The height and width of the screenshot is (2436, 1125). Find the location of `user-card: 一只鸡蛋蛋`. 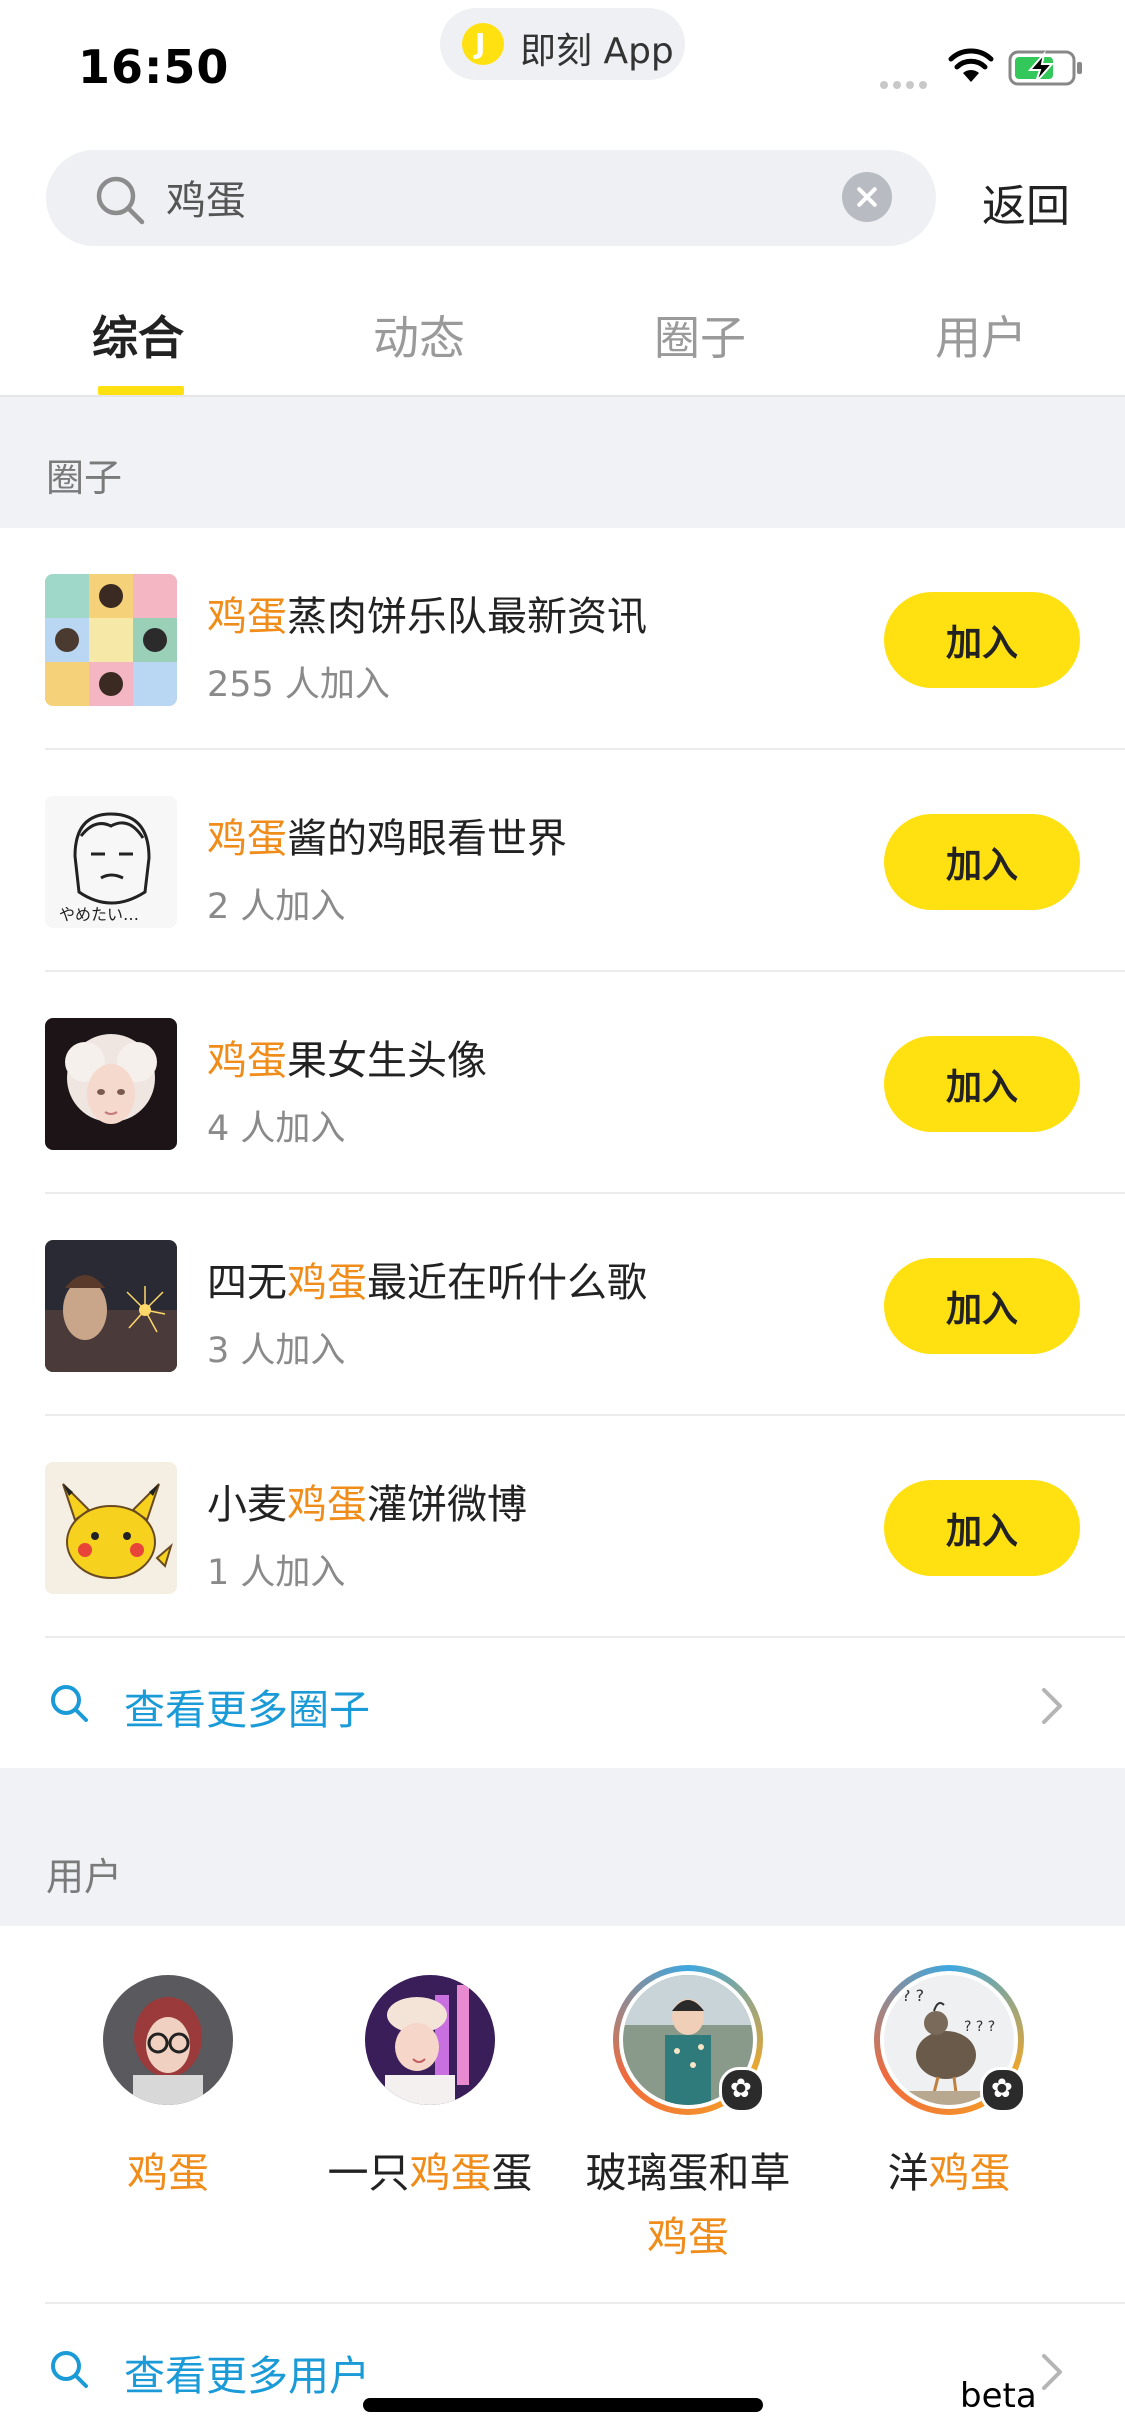

user-card: 一只鸡蛋蛋 is located at coordinates (430, 2085).